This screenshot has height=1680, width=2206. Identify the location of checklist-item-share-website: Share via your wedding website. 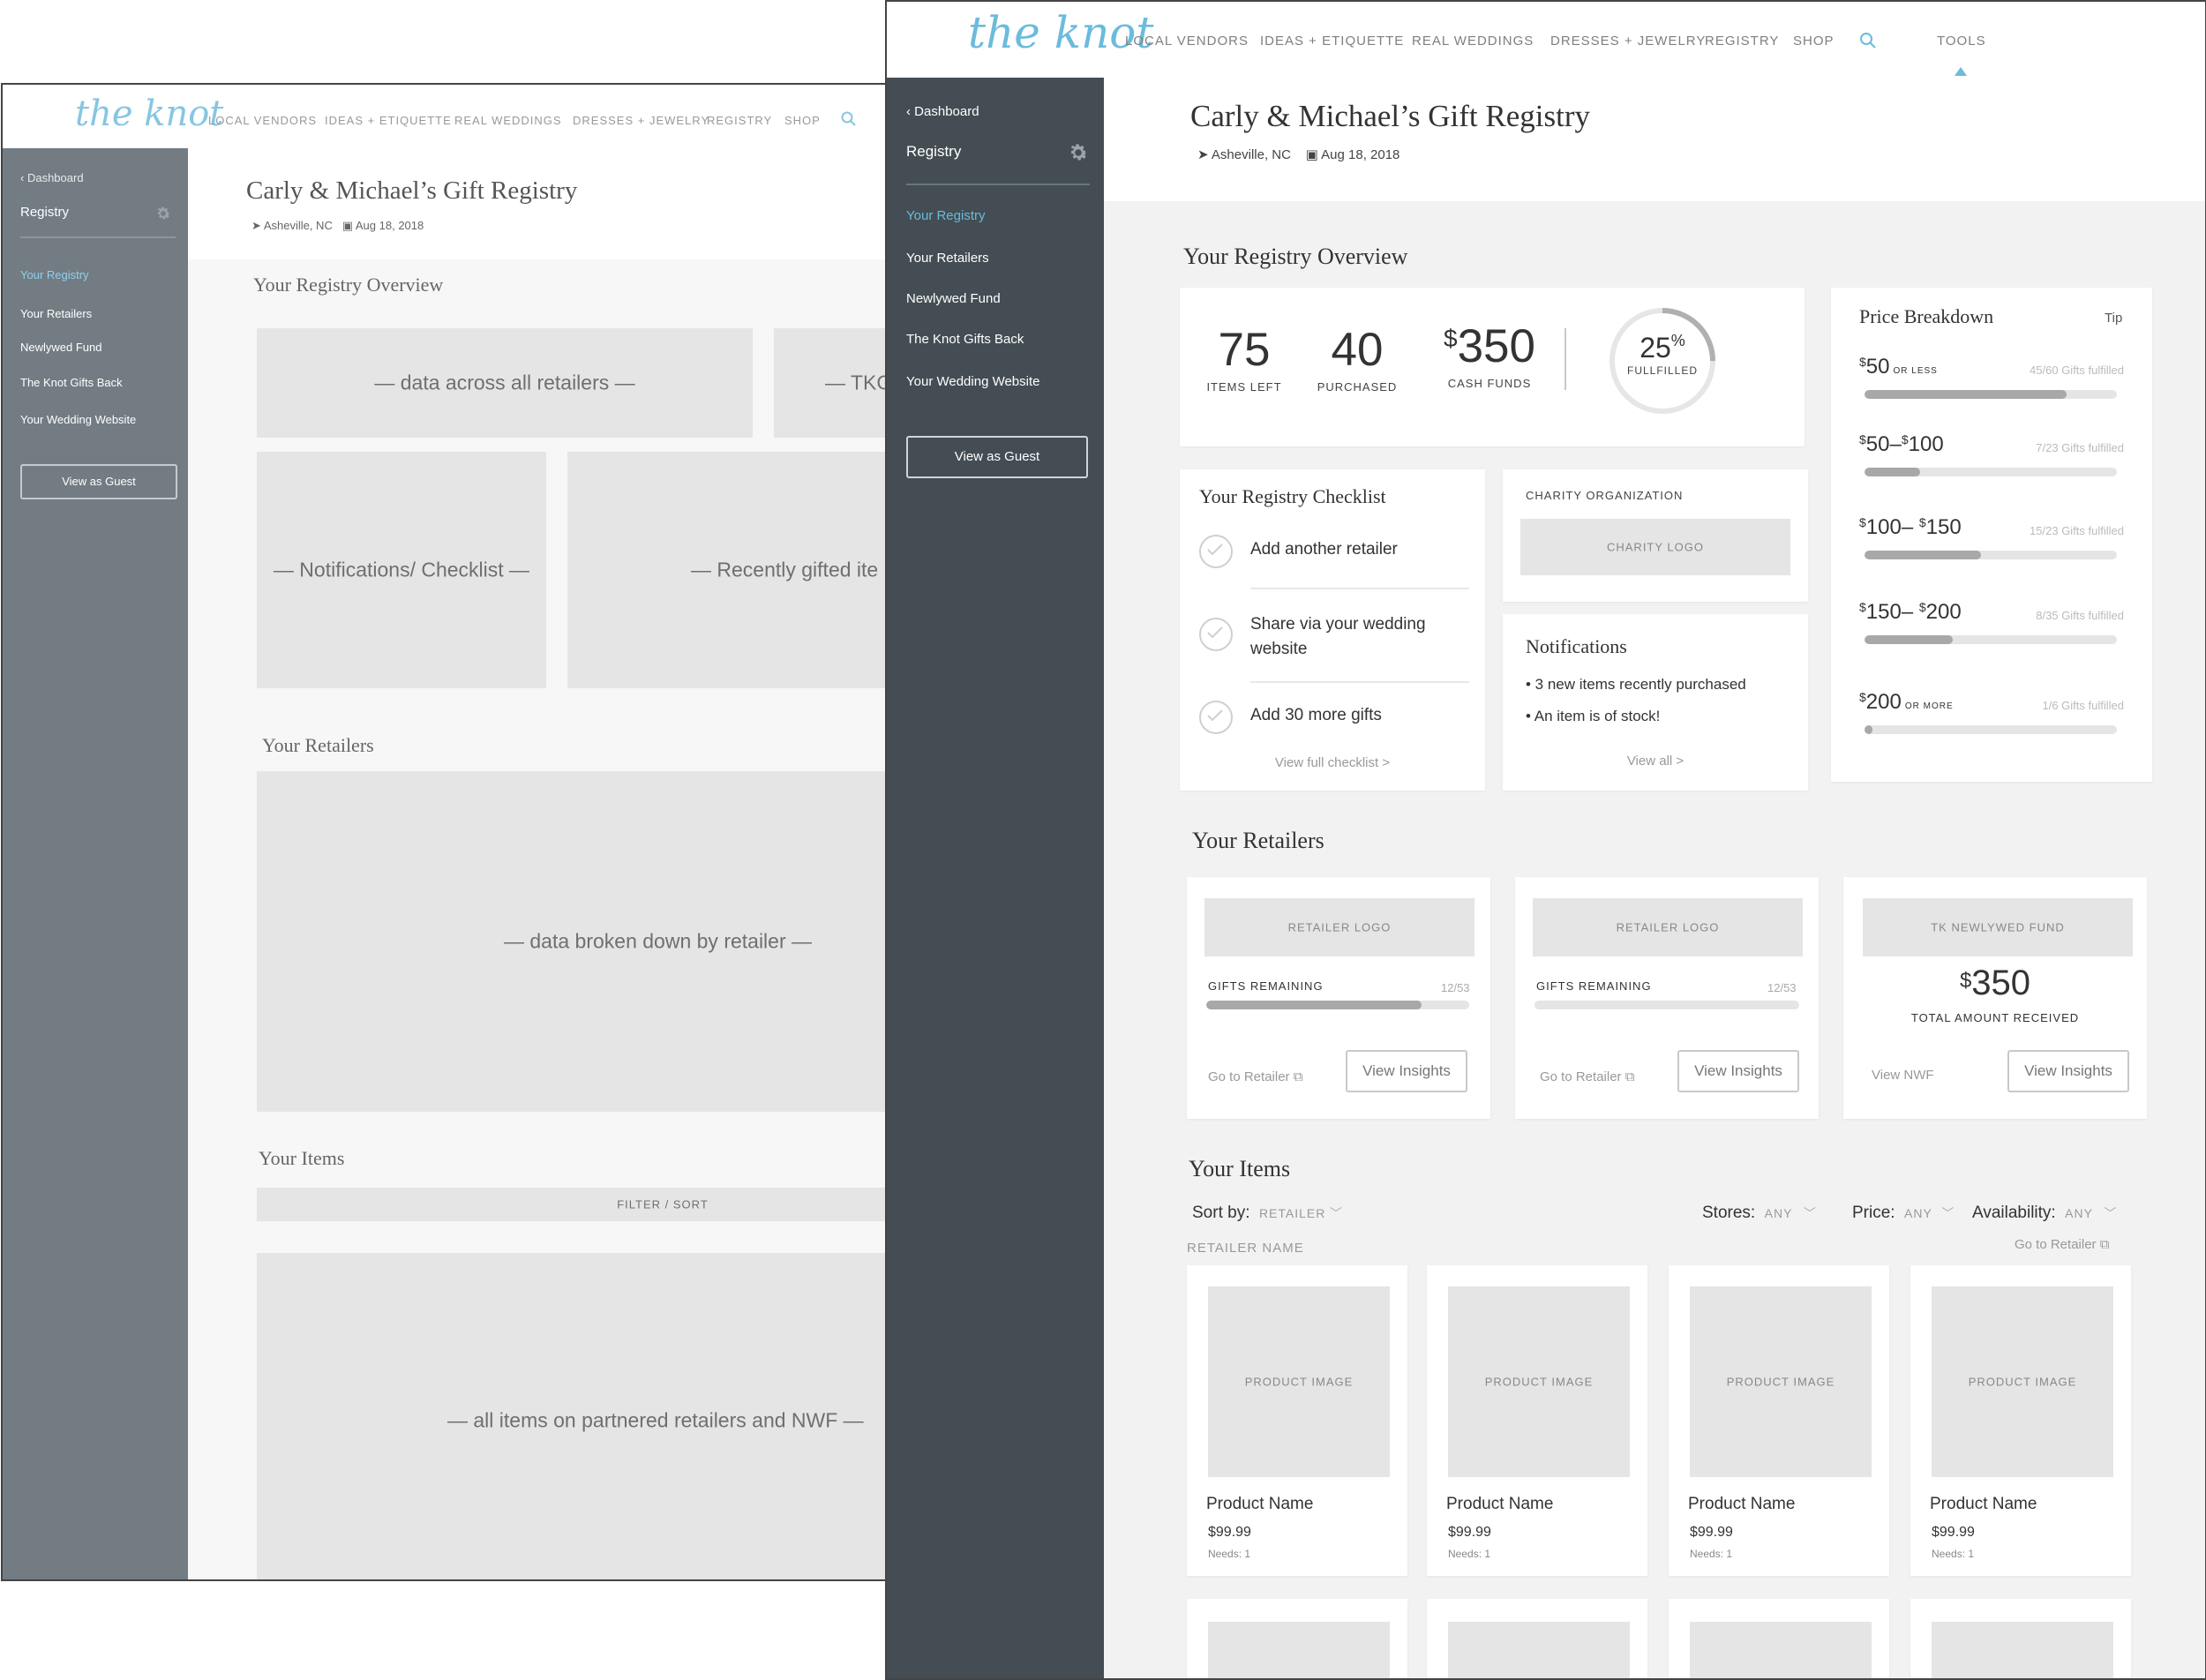
(1338, 637).